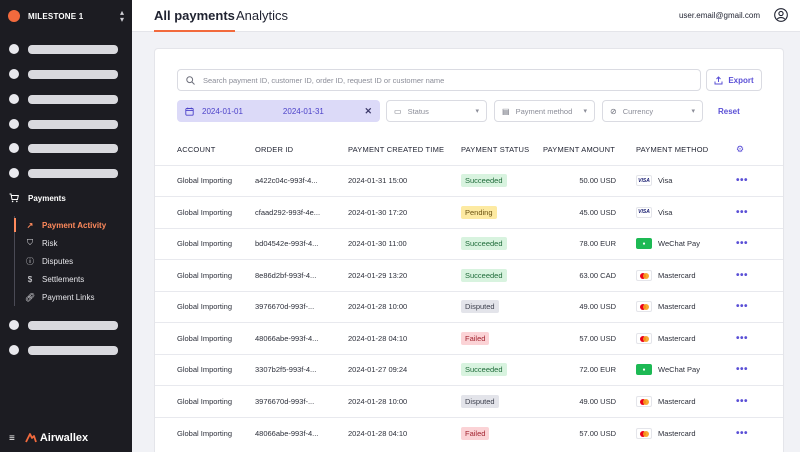 Image resolution: width=800 pixels, height=452 pixels. Describe the element at coordinates (37, 198) in the screenshot. I see `sidebar-section-payments: Payments` at that location.